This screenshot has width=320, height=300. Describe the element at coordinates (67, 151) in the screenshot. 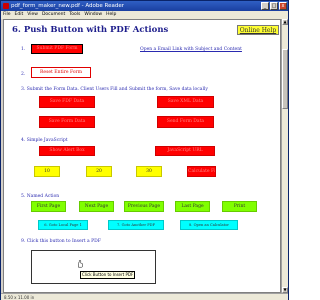

I see `show-alert-button: Show Alert Box` at that location.